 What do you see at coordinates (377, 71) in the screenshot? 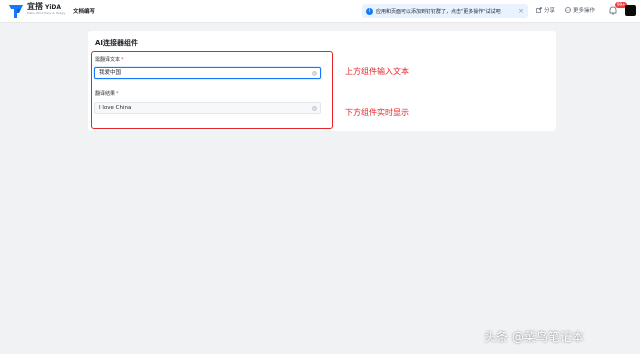
I see `annotation-top: 上方组件输入文本` at bounding box center [377, 71].